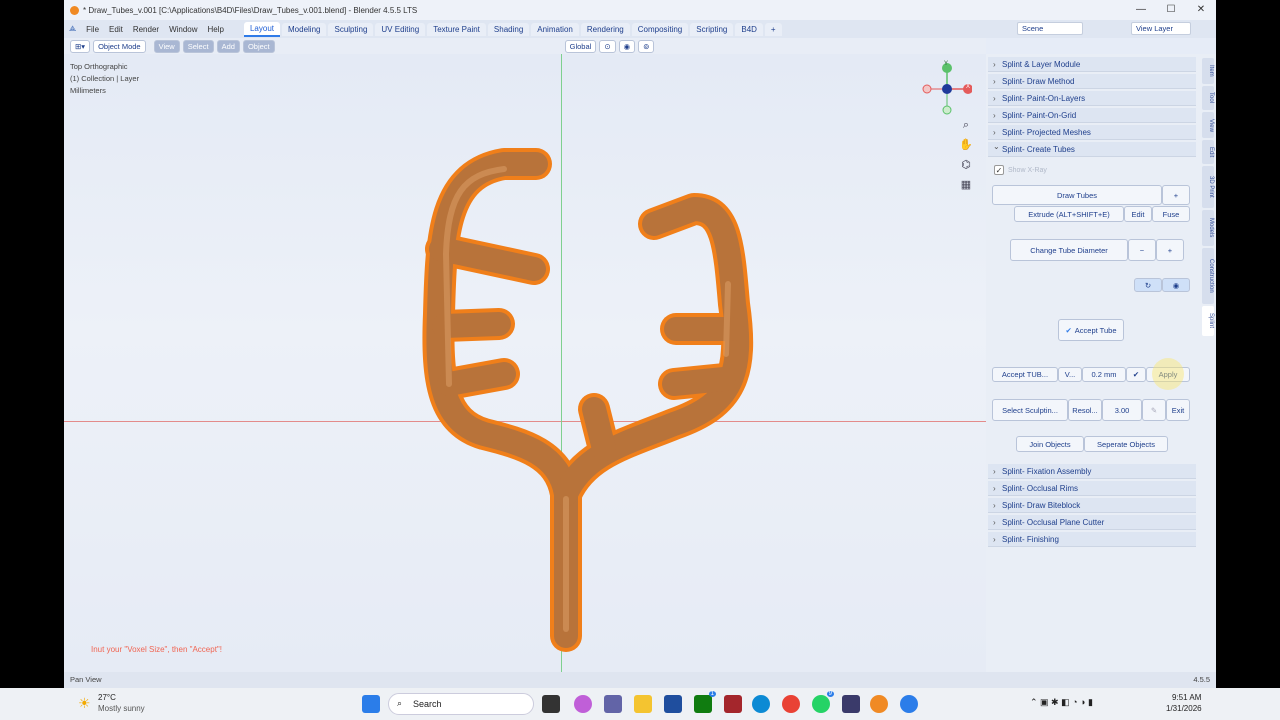 The height and width of the screenshot is (720, 1280). What do you see at coordinates (1178, 410) in the screenshot?
I see `exit-button: Exit` at bounding box center [1178, 410].